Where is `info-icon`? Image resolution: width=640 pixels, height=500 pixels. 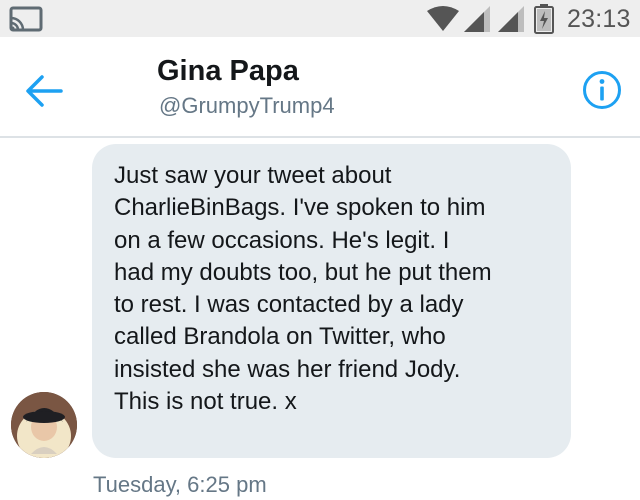
info-icon is located at coordinates (602, 90).